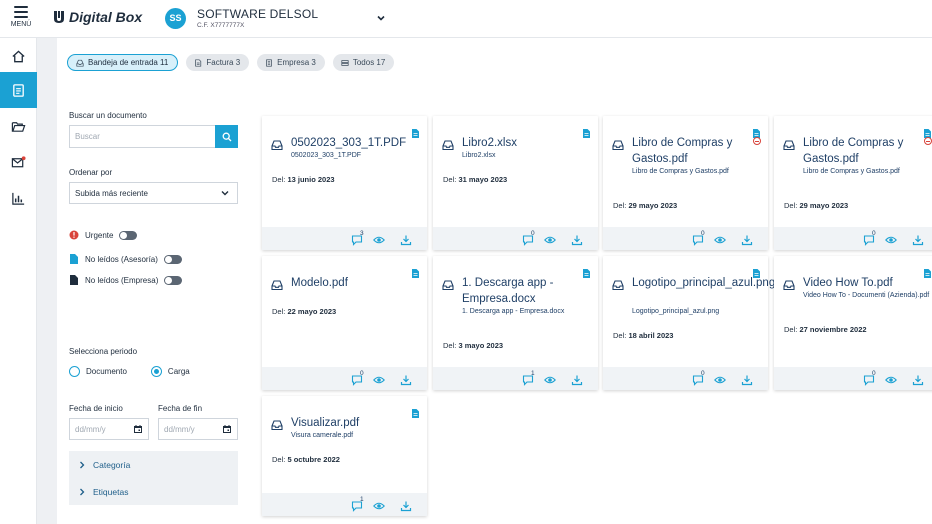 The image size is (932, 524). I want to click on nav-folders, so click(18, 126).